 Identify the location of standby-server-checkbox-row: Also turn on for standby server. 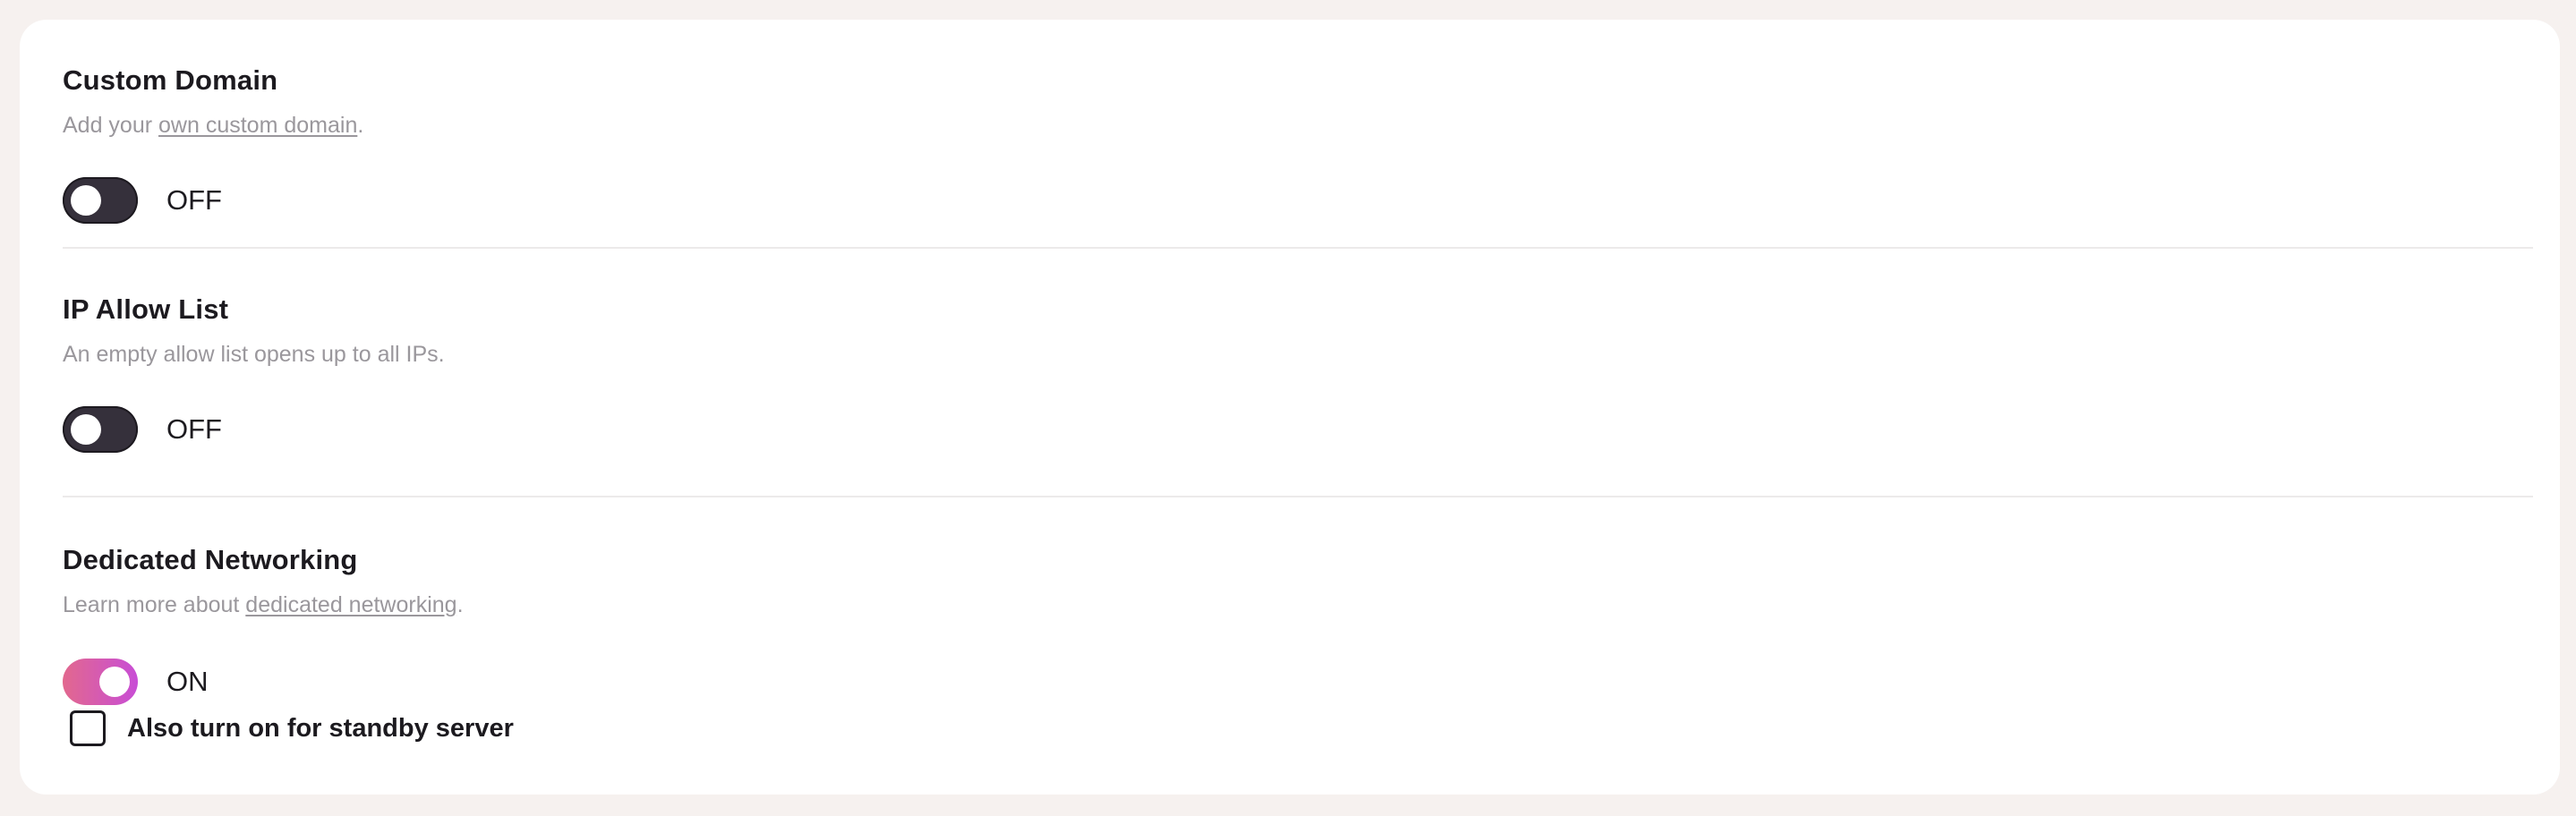
(292, 728).